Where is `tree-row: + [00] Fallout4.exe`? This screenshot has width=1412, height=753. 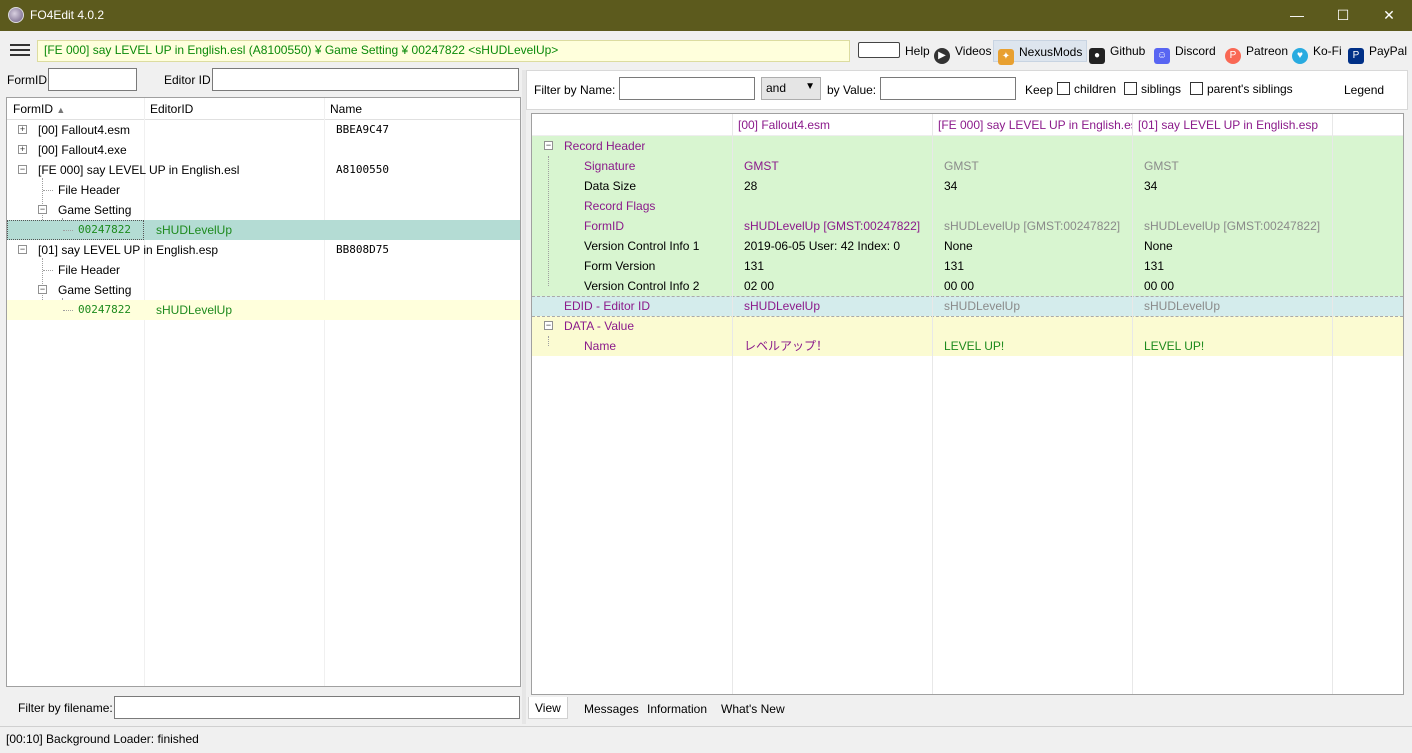
tree-row: + [00] Fallout4.exe is located at coordinates (263, 150).